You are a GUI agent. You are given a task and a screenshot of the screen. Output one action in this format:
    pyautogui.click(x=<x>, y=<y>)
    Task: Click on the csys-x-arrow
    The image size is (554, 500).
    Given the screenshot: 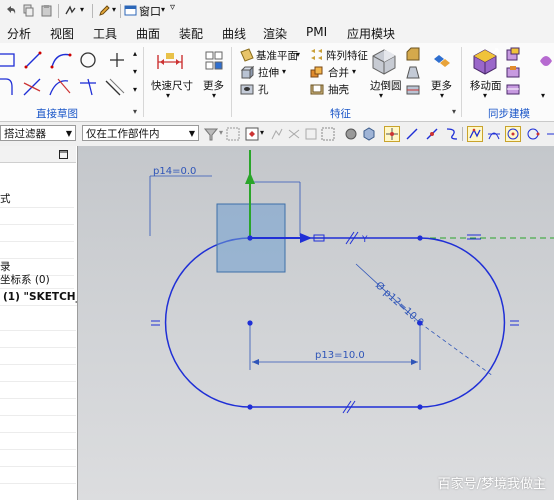 What is the action you would take?
    pyautogui.click(x=306, y=238)
    